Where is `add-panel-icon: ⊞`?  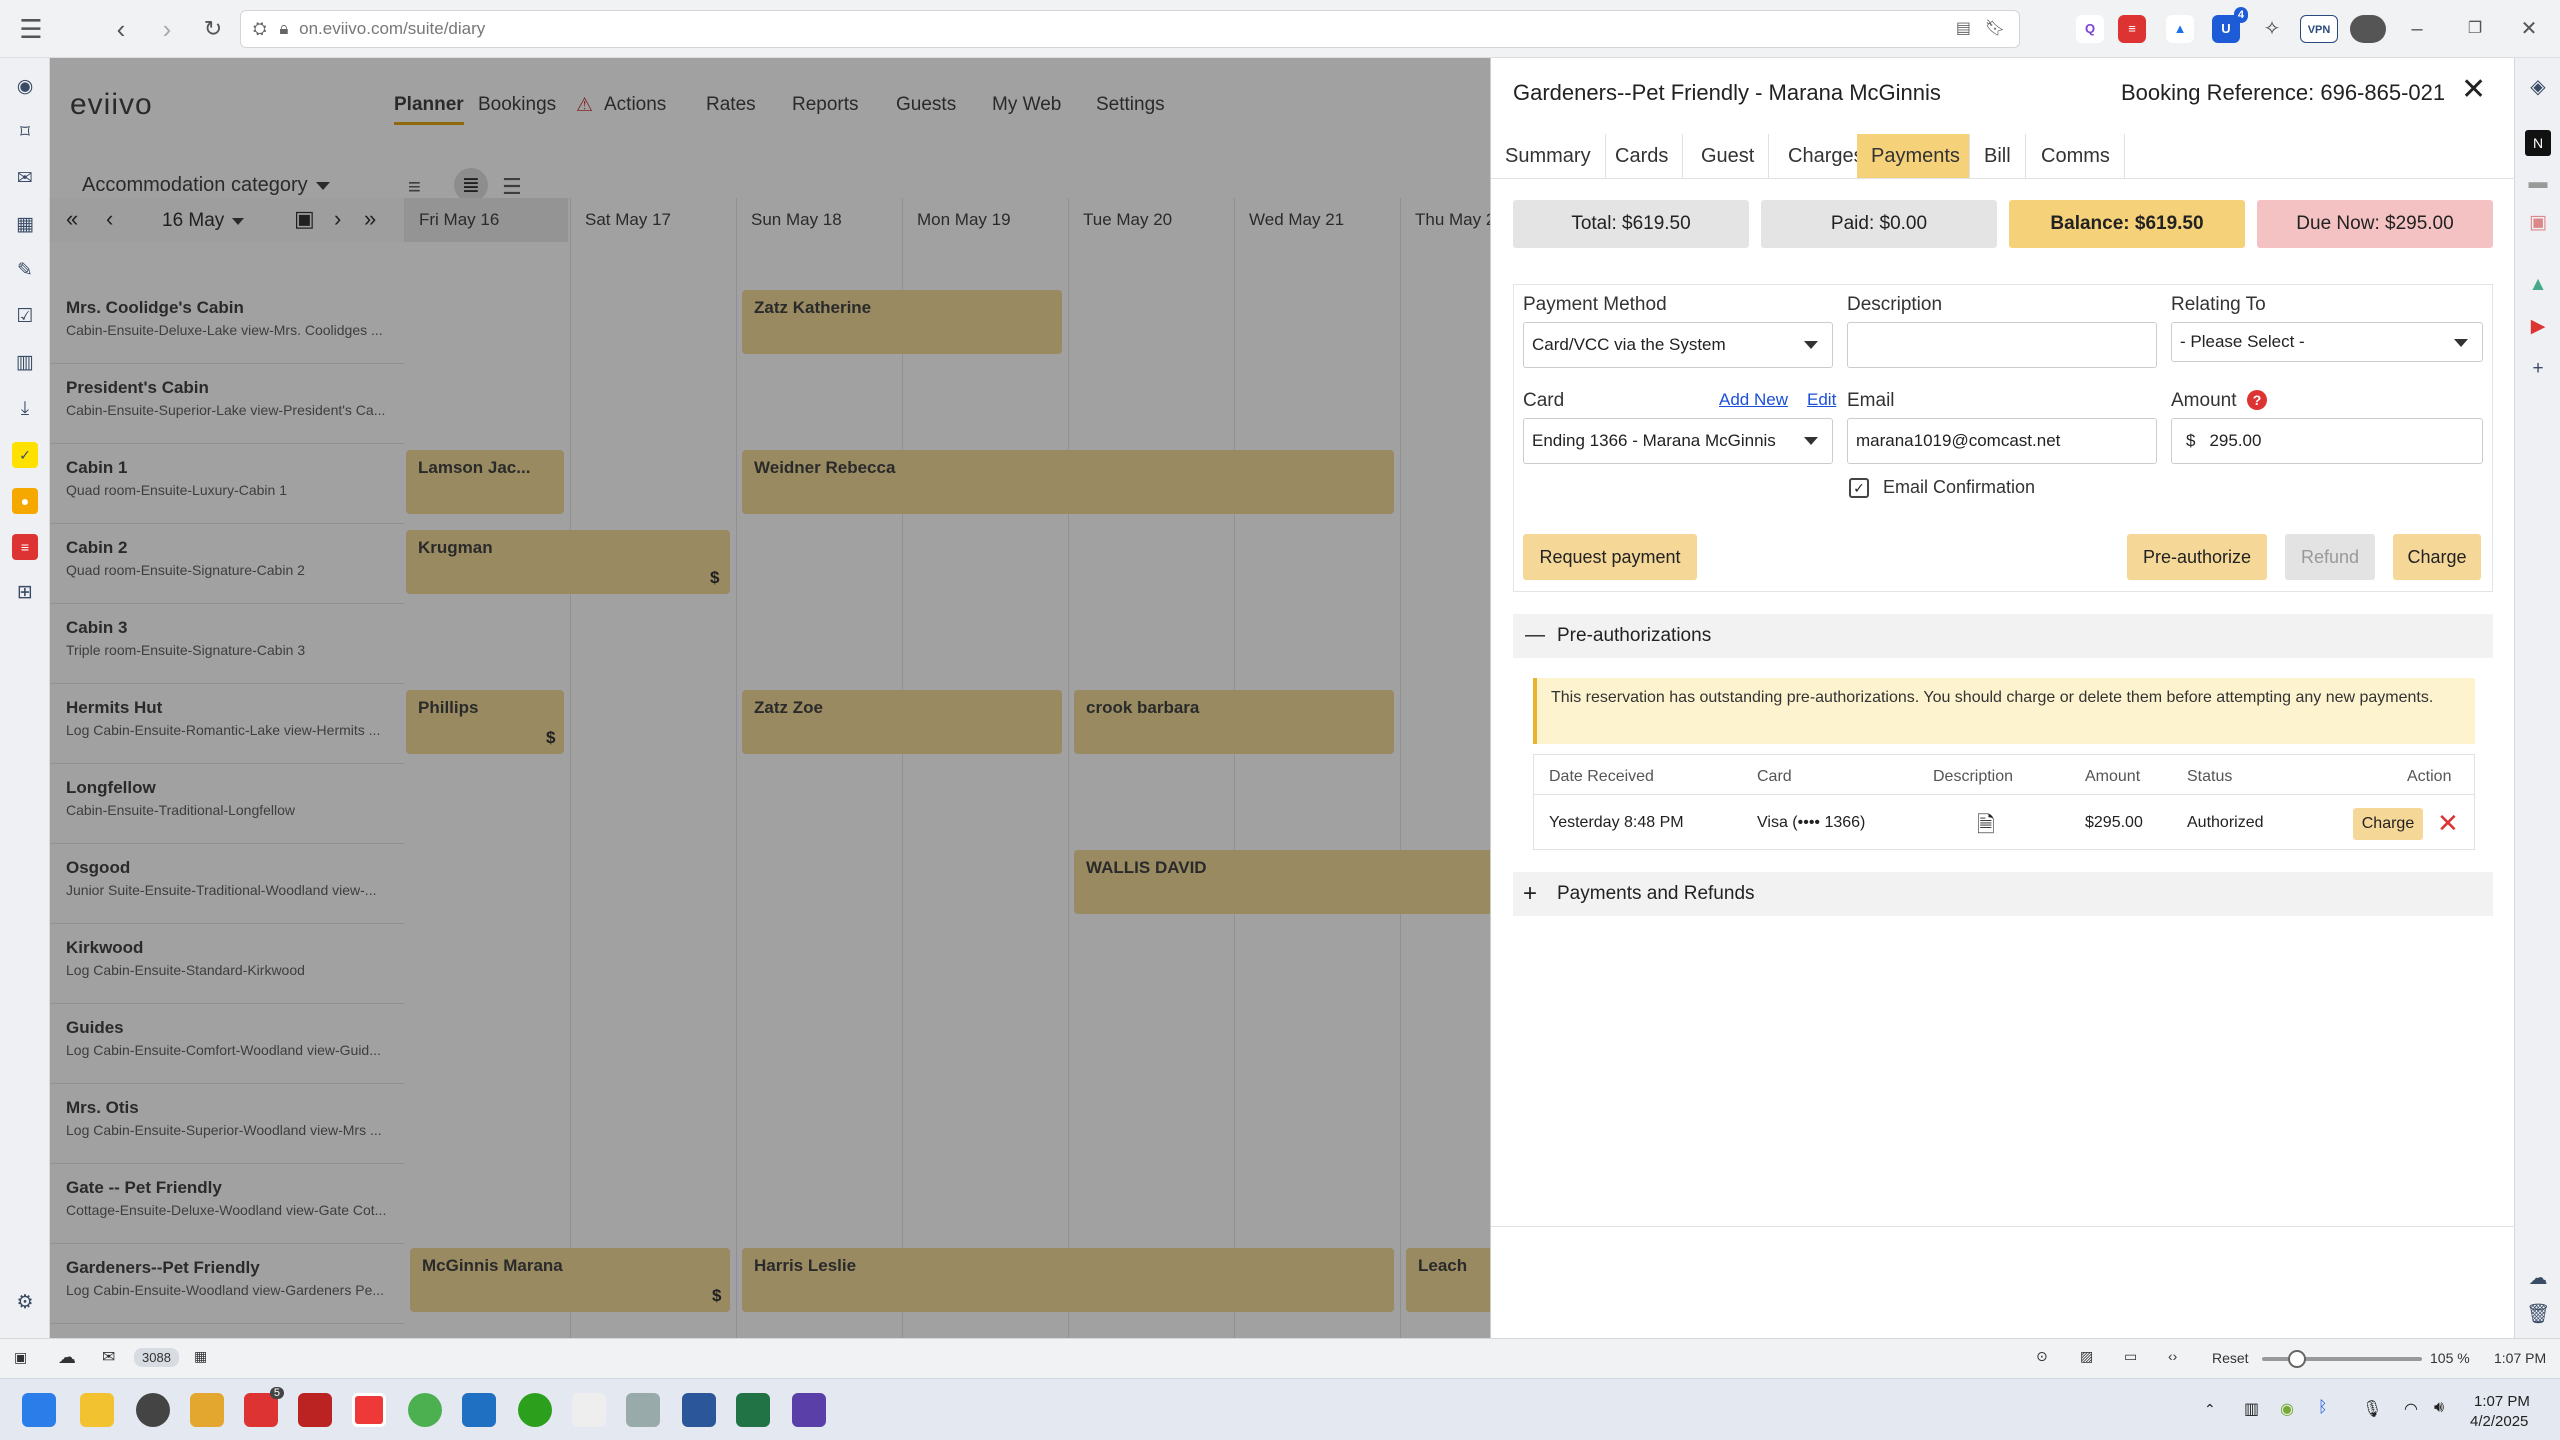
add-panel-icon: ⊞ is located at coordinates (25, 593).